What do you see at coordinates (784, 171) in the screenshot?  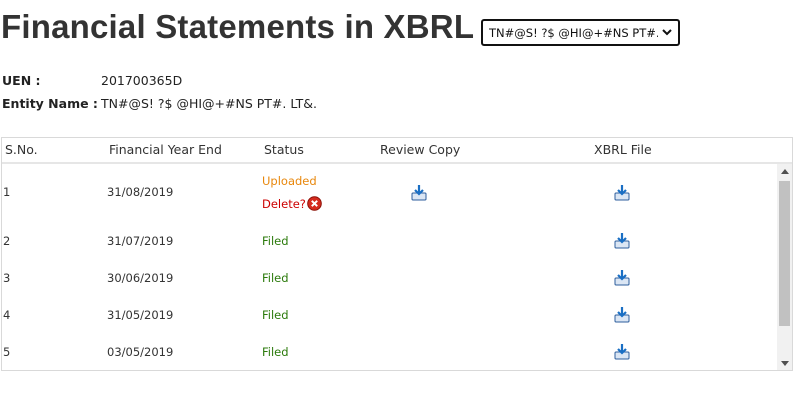 I see `scroll-up-arrow-icon` at bounding box center [784, 171].